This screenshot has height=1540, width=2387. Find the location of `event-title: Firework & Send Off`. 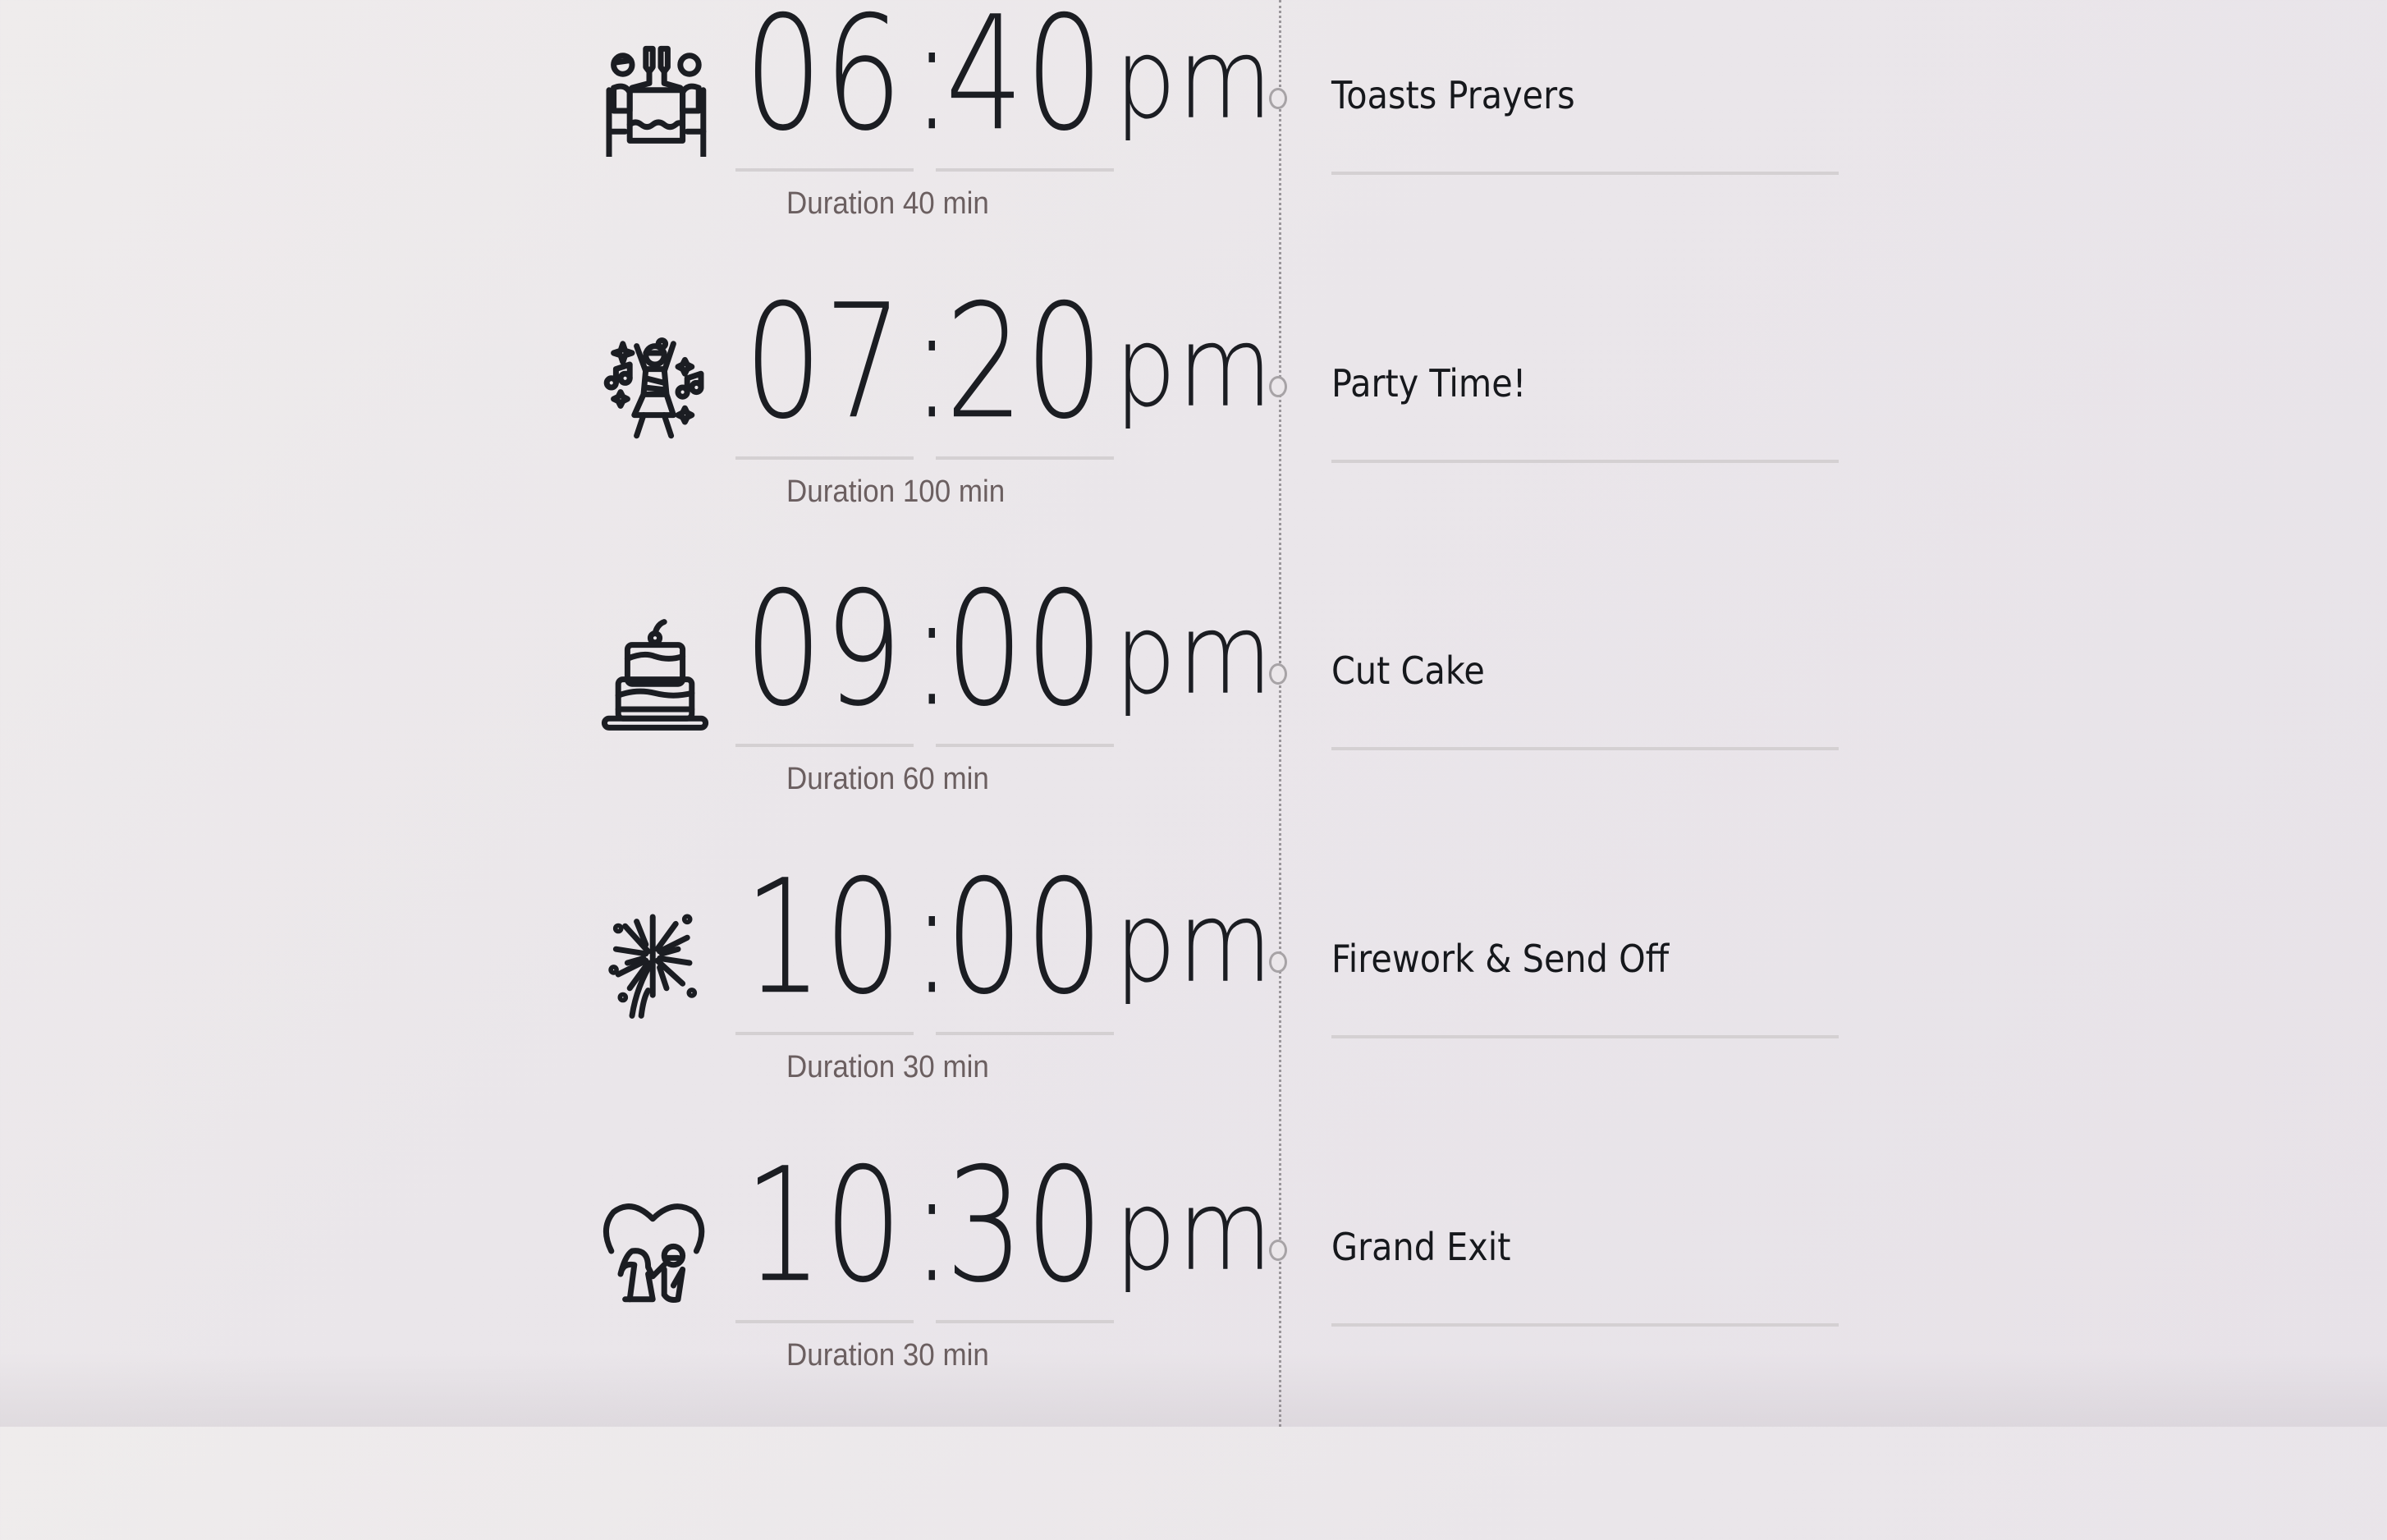

event-title: Firework & Send Off is located at coordinates (1500, 959).